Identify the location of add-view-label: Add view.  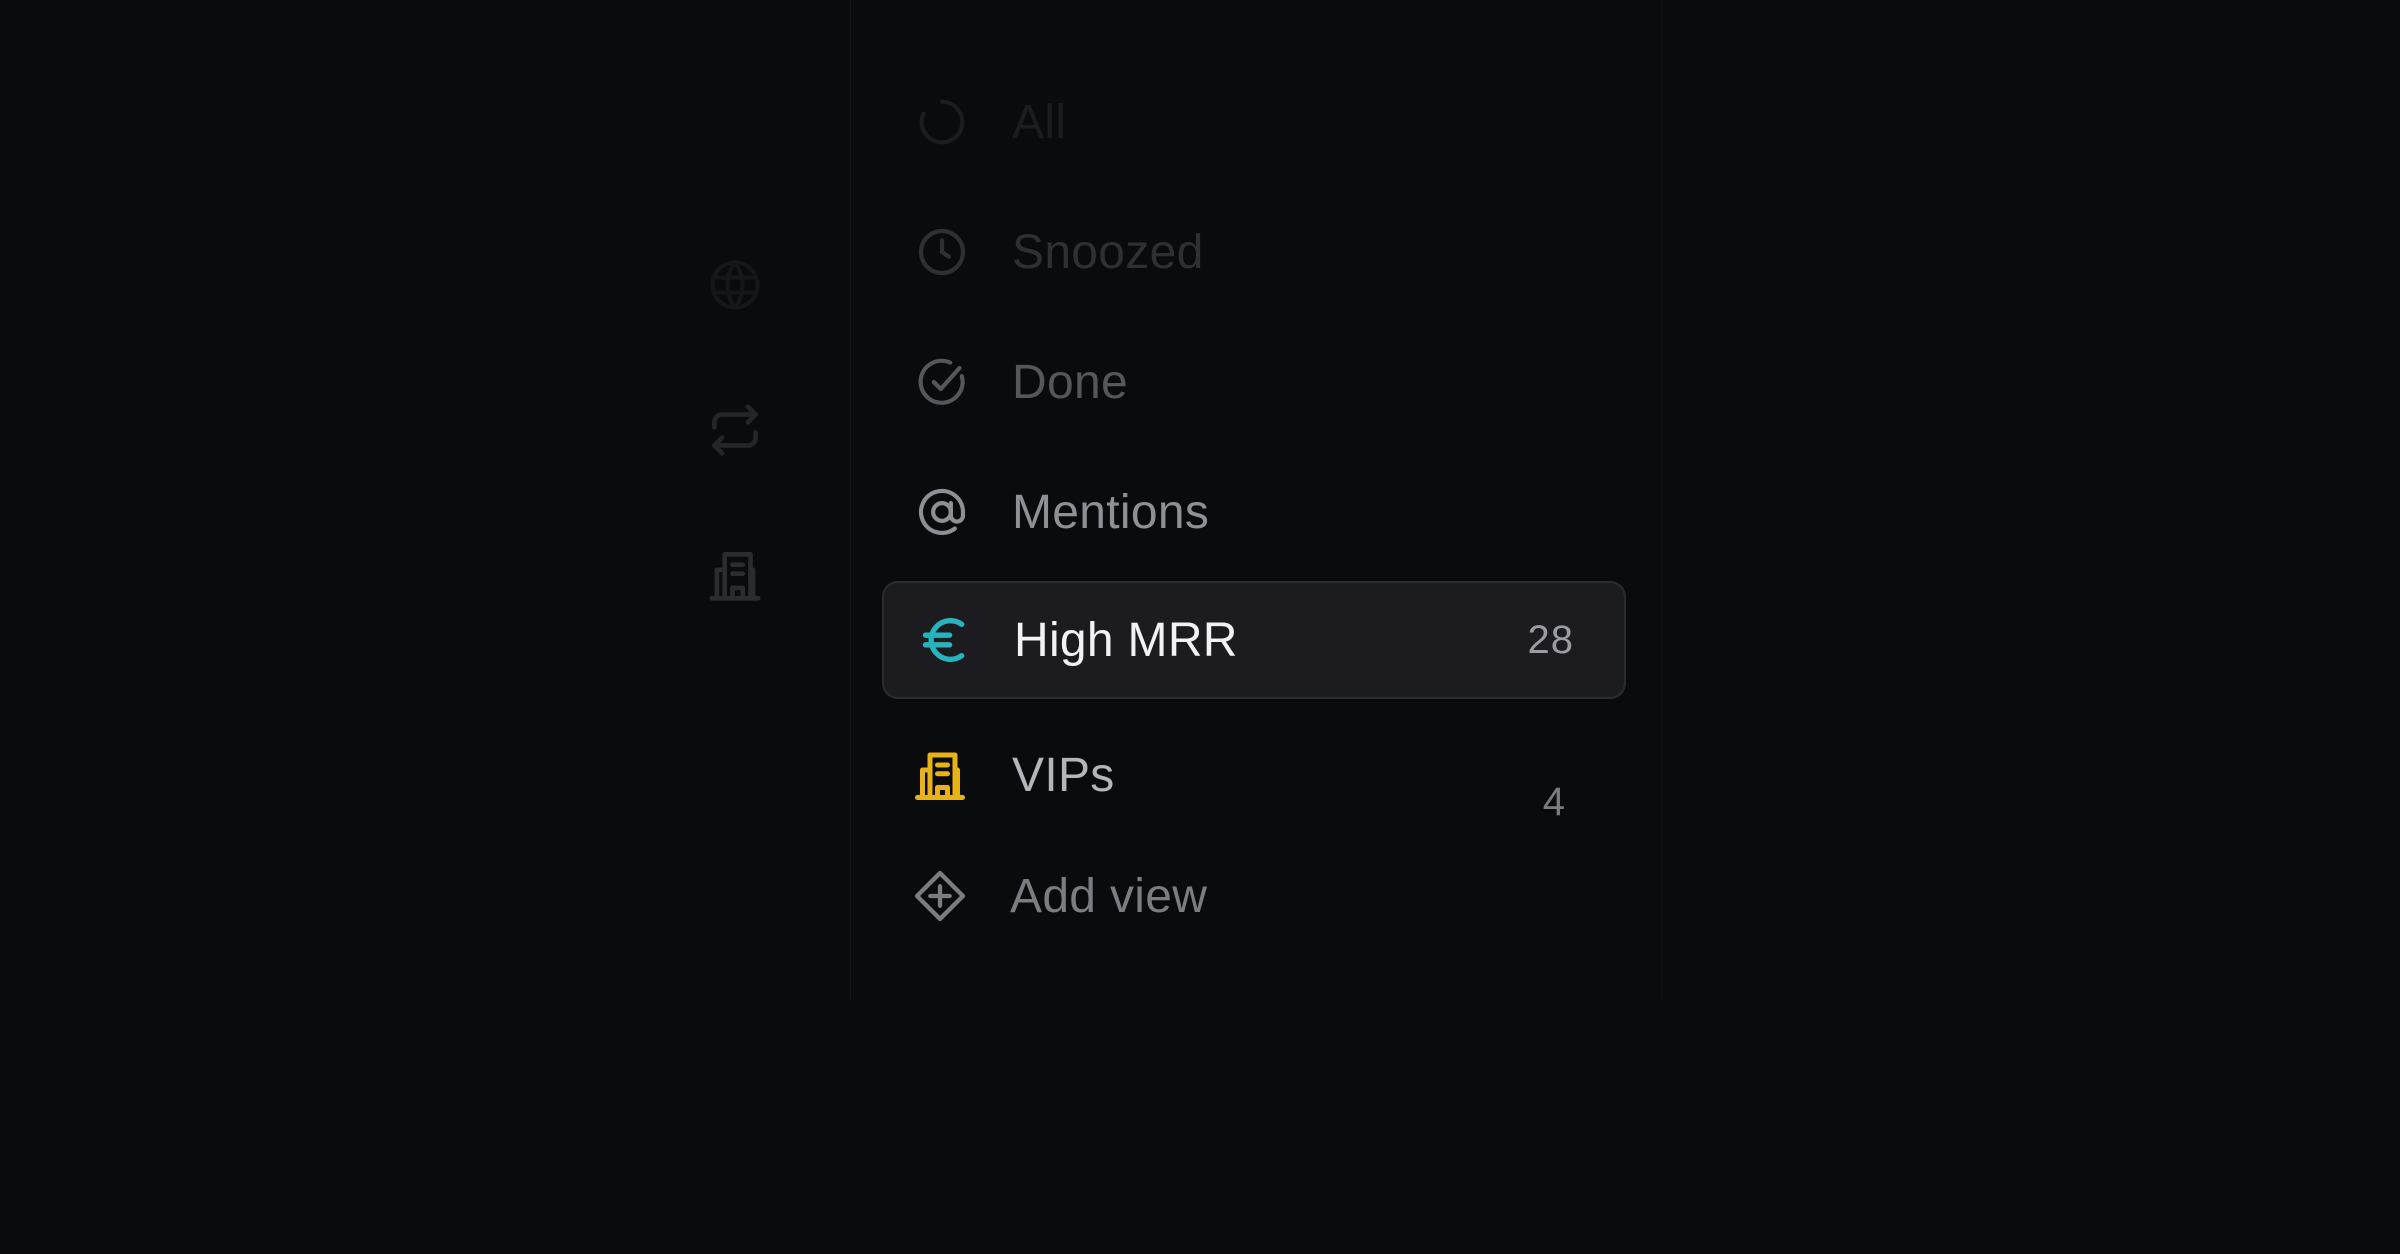
(1109, 896).